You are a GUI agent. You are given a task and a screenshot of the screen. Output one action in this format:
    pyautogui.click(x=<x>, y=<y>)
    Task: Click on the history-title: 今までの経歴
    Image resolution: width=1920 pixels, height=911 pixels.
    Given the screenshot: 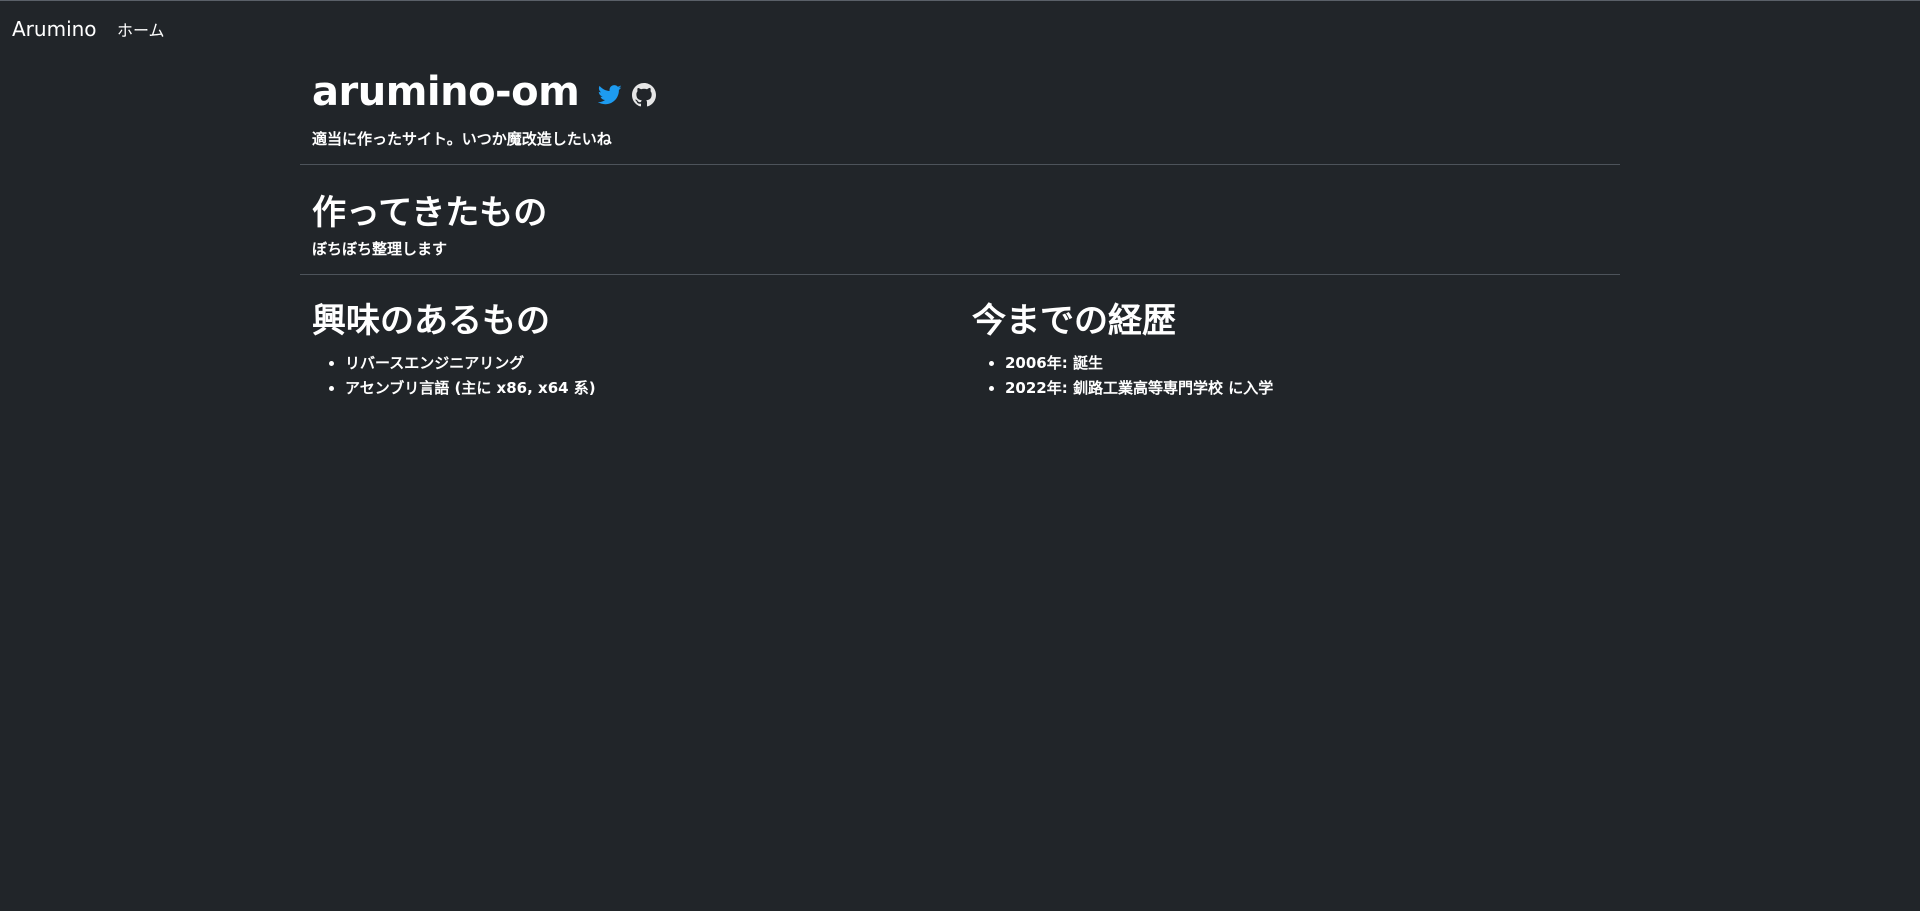 What is the action you would take?
    pyautogui.click(x=1074, y=321)
    